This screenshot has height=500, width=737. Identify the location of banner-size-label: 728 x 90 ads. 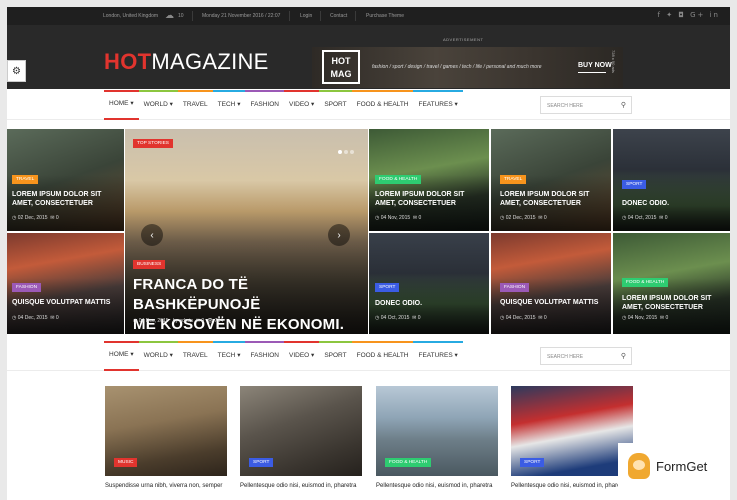
(613, 61).